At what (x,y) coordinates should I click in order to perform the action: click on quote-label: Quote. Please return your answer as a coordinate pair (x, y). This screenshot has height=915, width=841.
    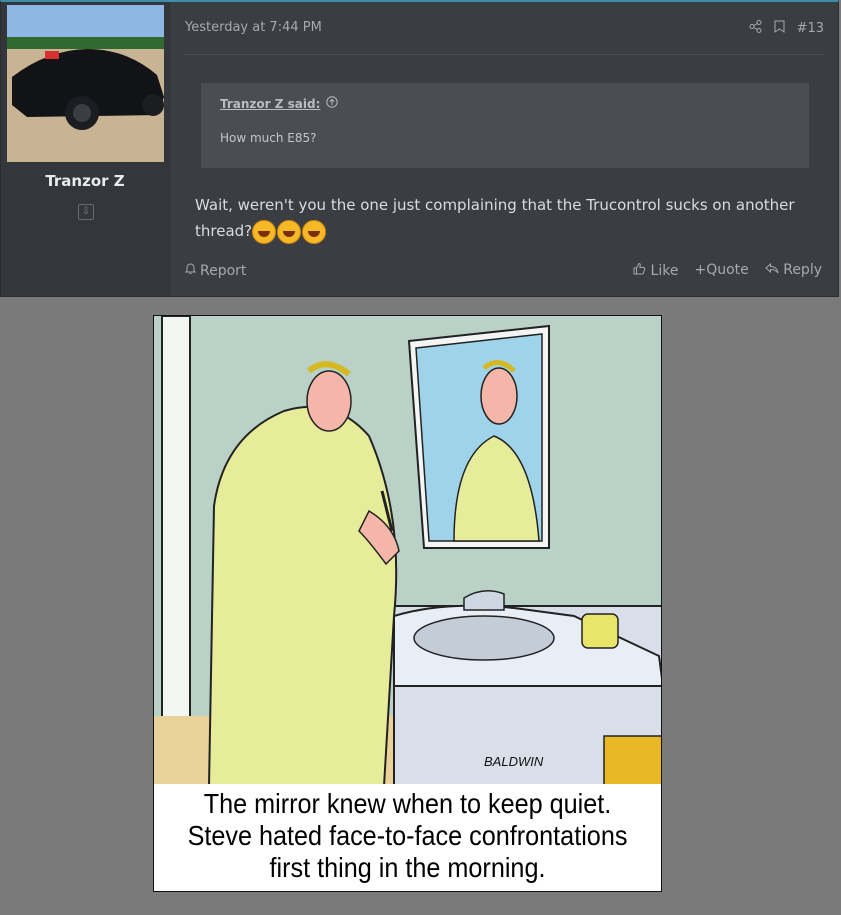
    Looking at the image, I should click on (727, 270).